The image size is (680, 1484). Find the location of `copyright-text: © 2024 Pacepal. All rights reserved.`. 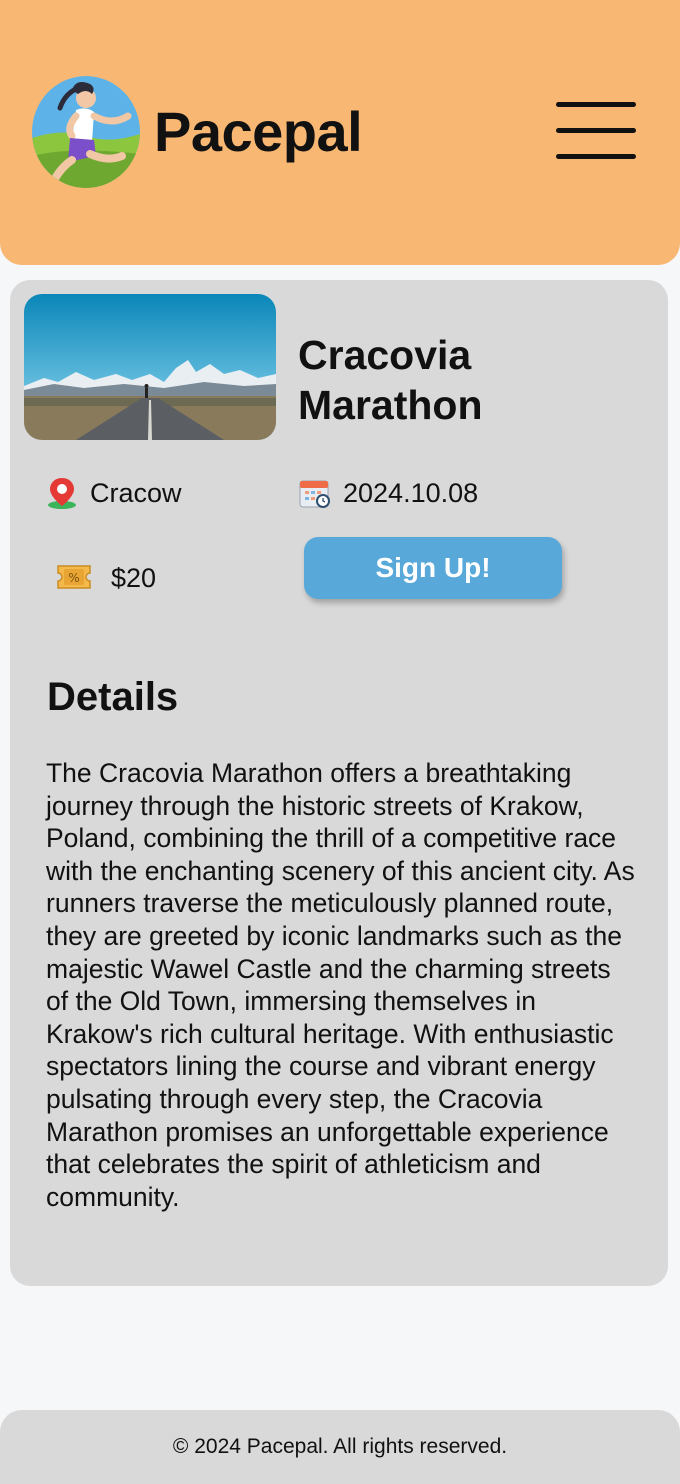

copyright-text: © 2024 Pacepal. All rights reserved. is located at coordinates (340, 1446).